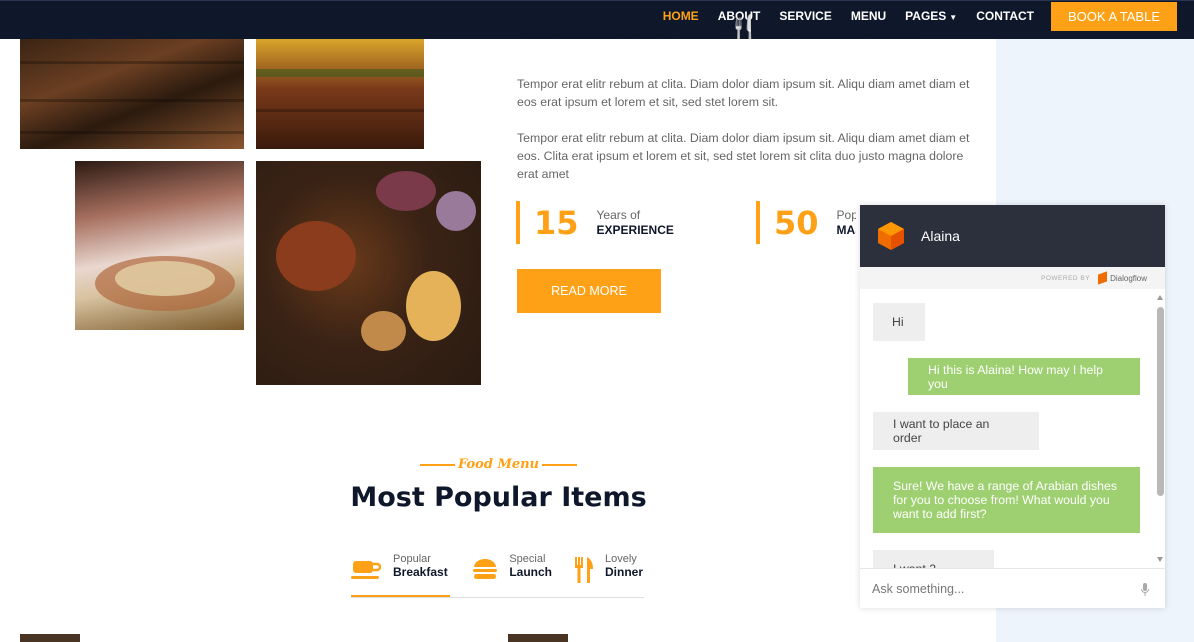  I want to click on scroll-thumb, so click(1160, 401).